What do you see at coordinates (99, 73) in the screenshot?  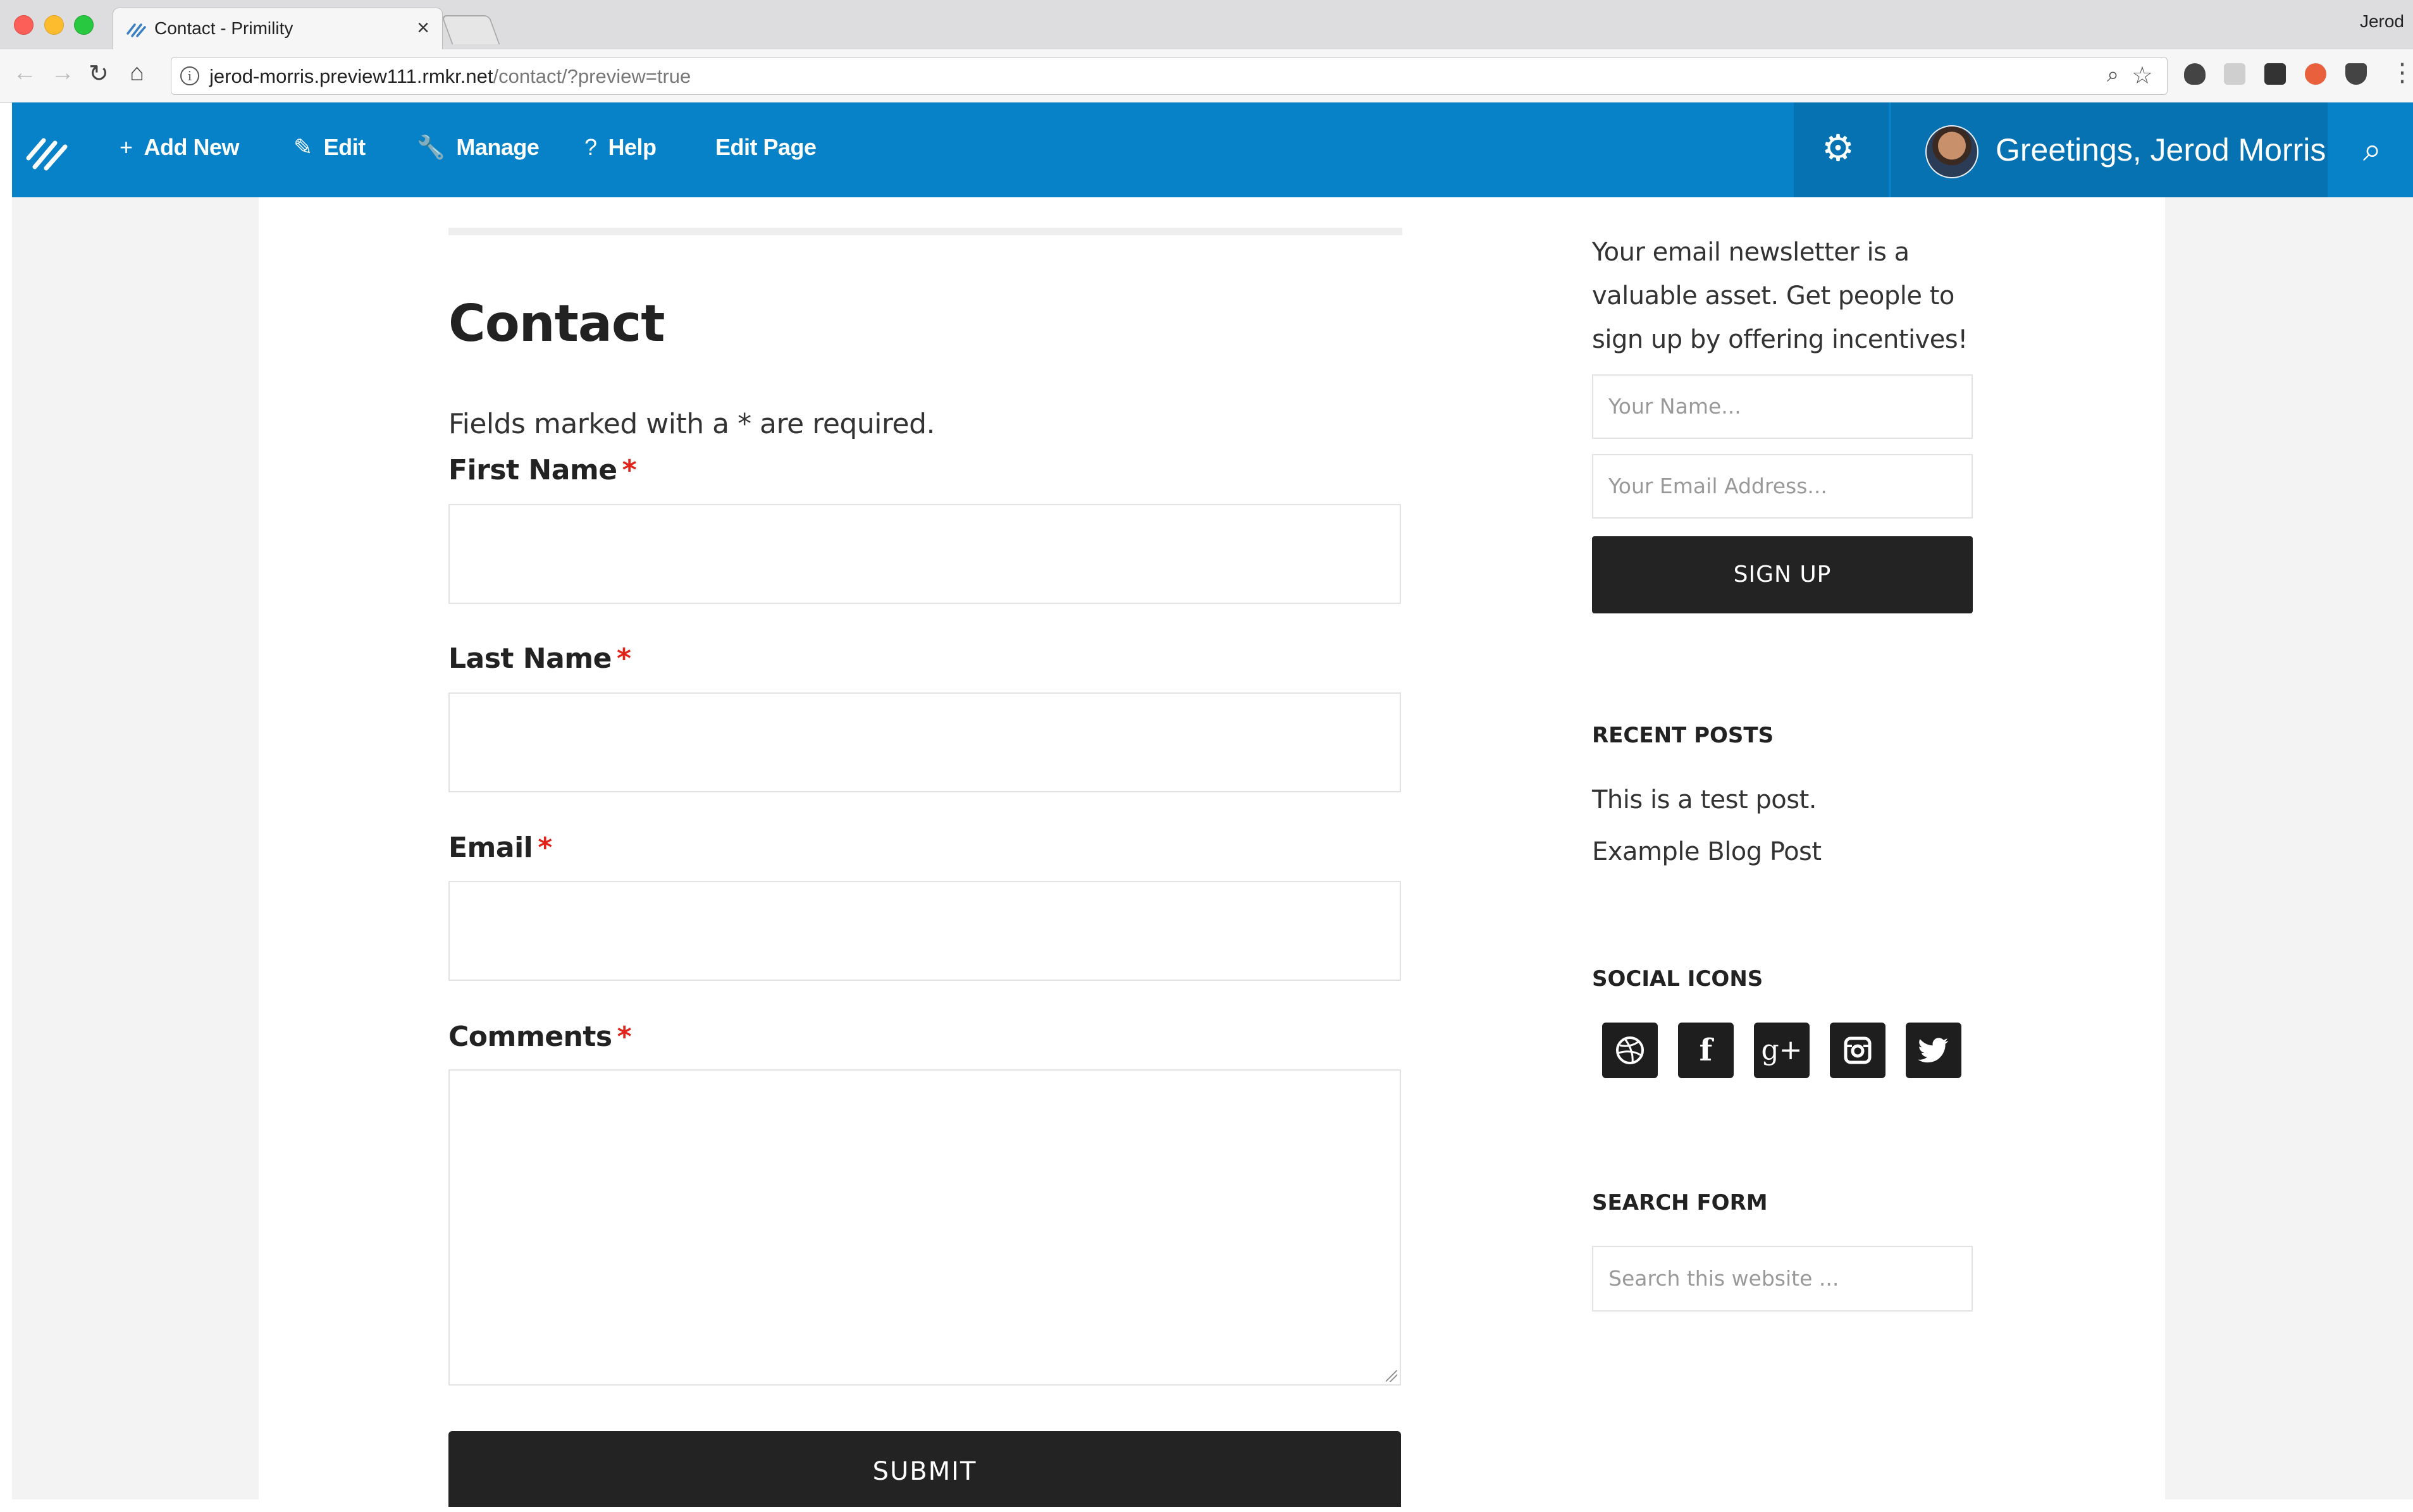 I see `reload-icon: ↻` at bounding box center [99, 73].